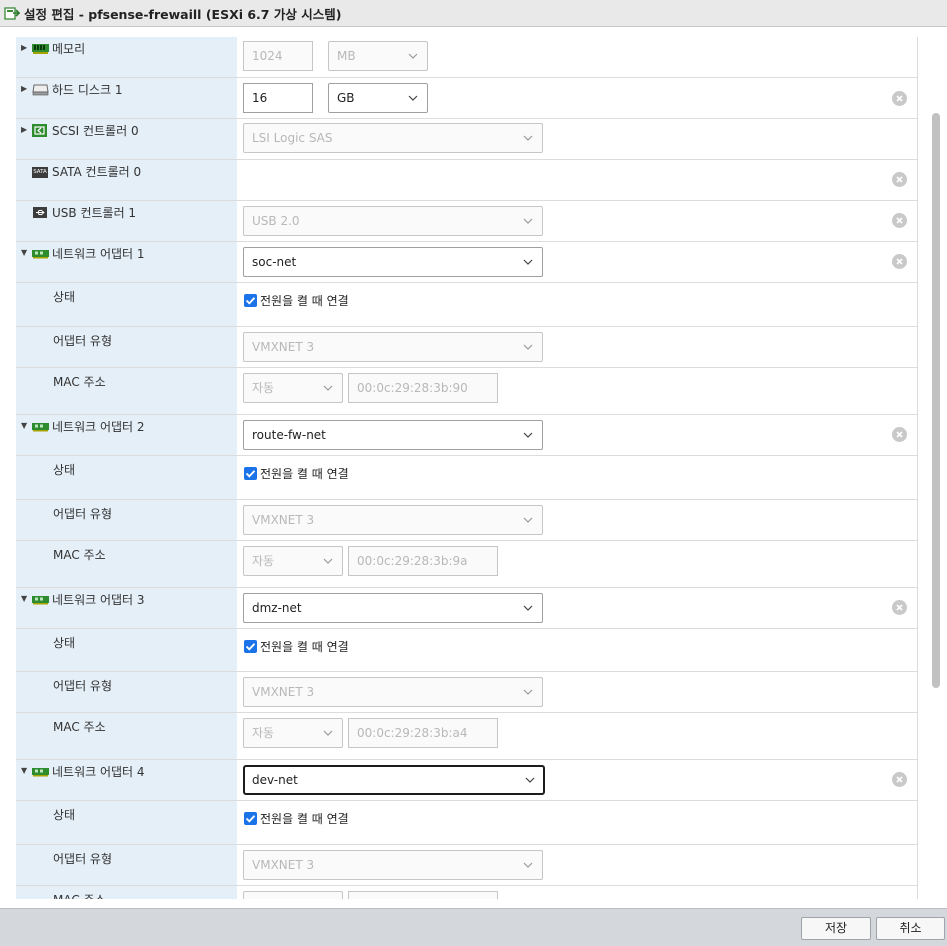  What do you see at coordinates (98, 254) in the screenshot?
I see `adapter-label: 네트워크 어댑터 1` at bounding box center [98, 254].